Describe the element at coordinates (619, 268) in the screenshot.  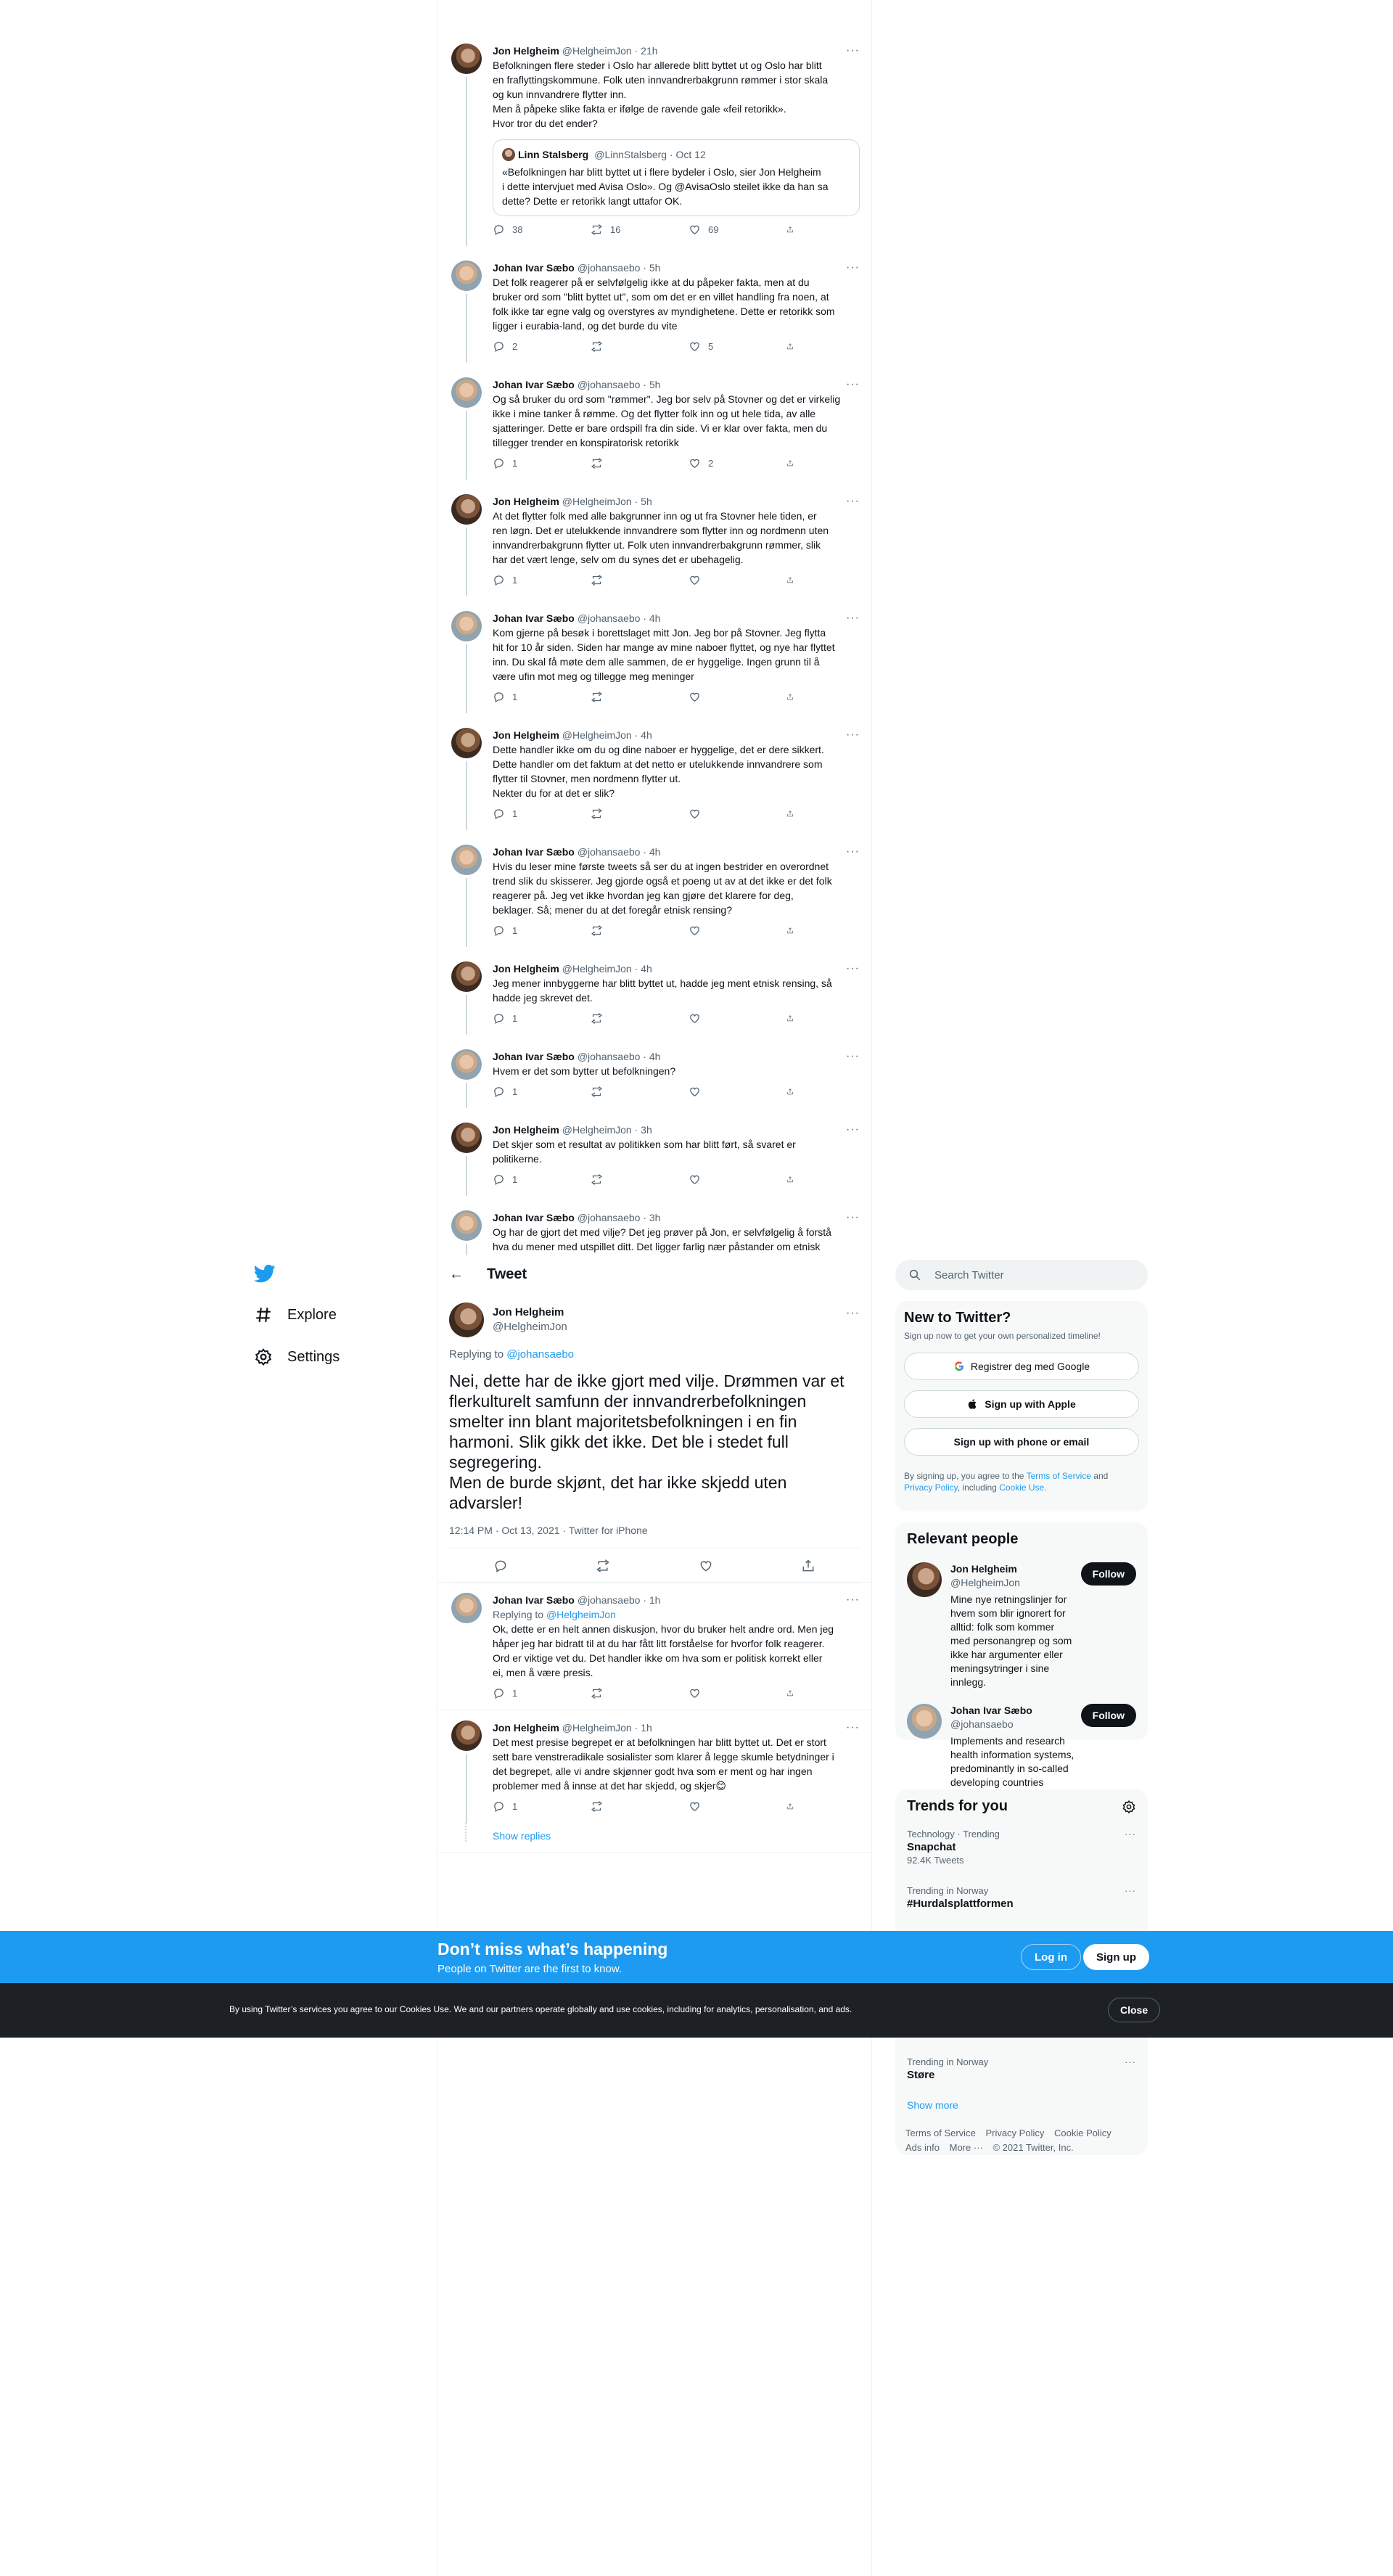
I see `author-handle: @johansaebo · 5h` at that location.